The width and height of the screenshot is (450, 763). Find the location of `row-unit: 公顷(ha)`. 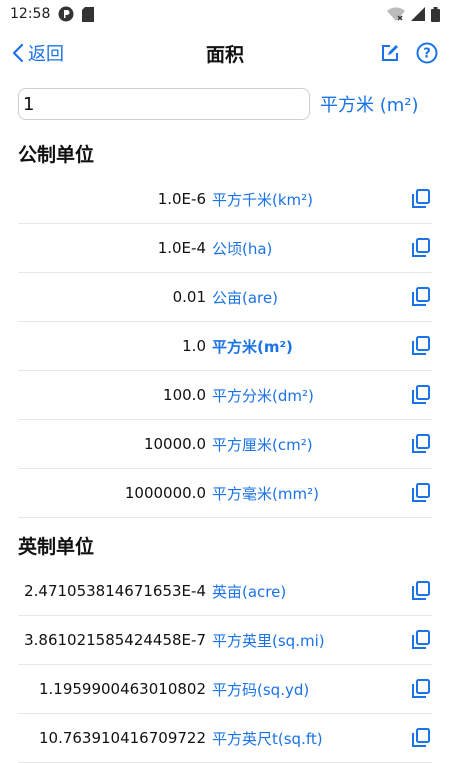

row-unit: 公顷(ha) is located at coordinates (242, 248).